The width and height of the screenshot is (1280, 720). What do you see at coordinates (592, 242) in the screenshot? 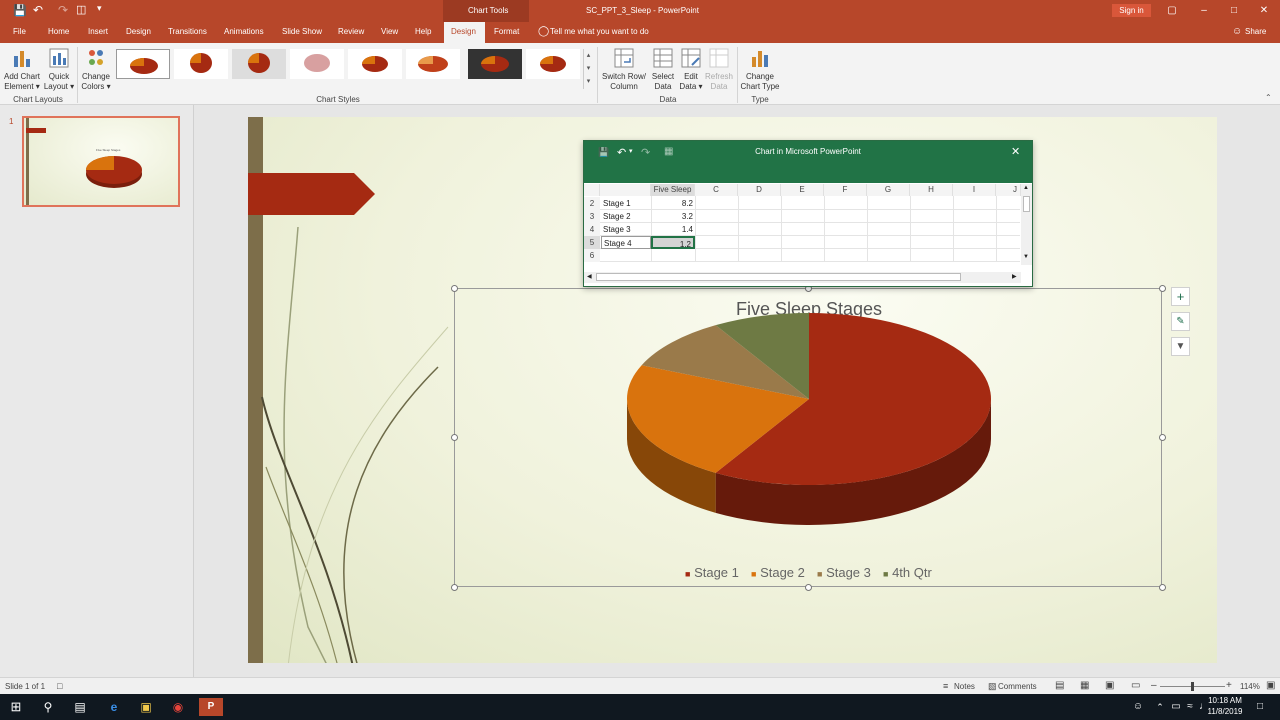
I see `row-header: 5` at bounding box center [592, 242].